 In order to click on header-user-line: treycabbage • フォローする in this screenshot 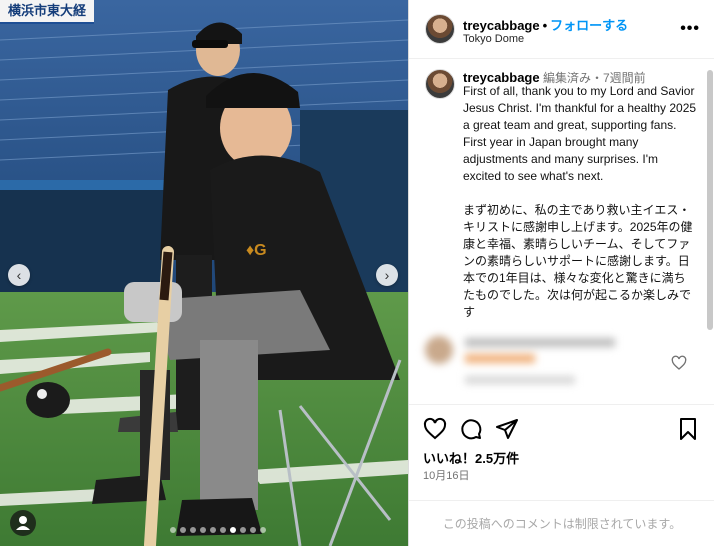, I will do `click(545, 24)`.